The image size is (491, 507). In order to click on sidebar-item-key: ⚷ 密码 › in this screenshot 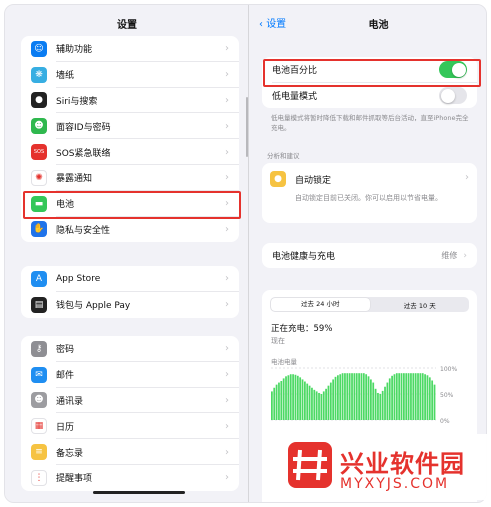, I will do `click(130, 349)`.